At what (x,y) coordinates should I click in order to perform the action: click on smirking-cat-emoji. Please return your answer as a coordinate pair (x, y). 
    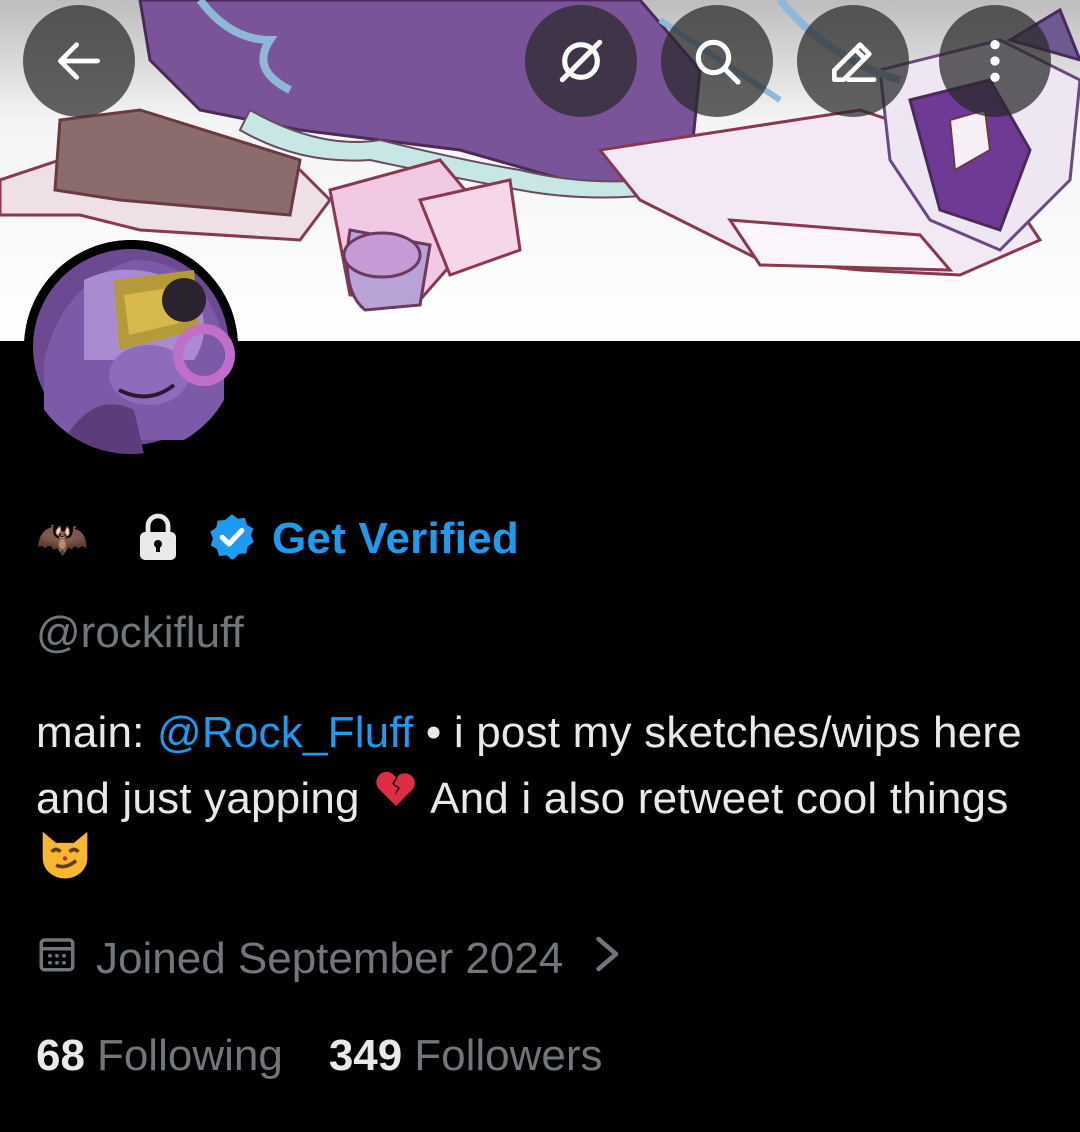
    Looking at the image, I should click on (65, 863).